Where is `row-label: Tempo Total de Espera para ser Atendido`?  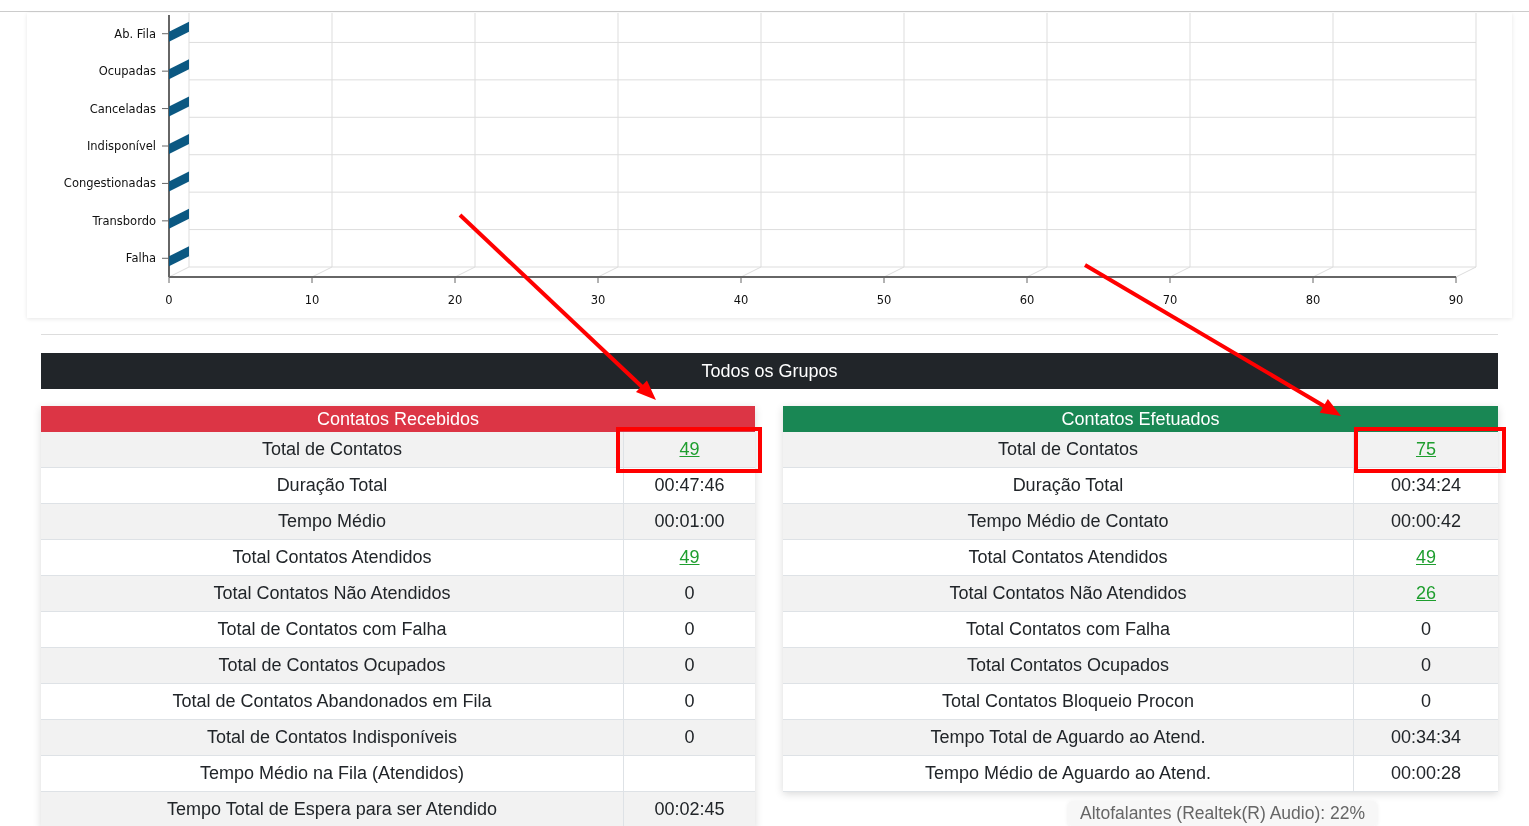
row-label: Tempo Total de Espera para ser Atendido is located at coordinates (332, 809).